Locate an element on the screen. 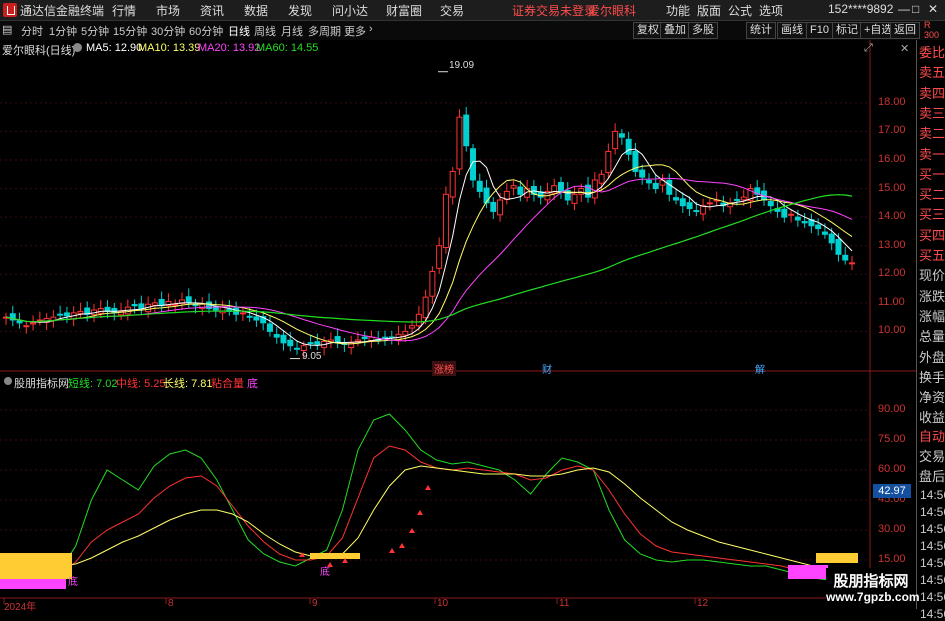  sidebar-item: 总量 is located at coordinates (932, 336).